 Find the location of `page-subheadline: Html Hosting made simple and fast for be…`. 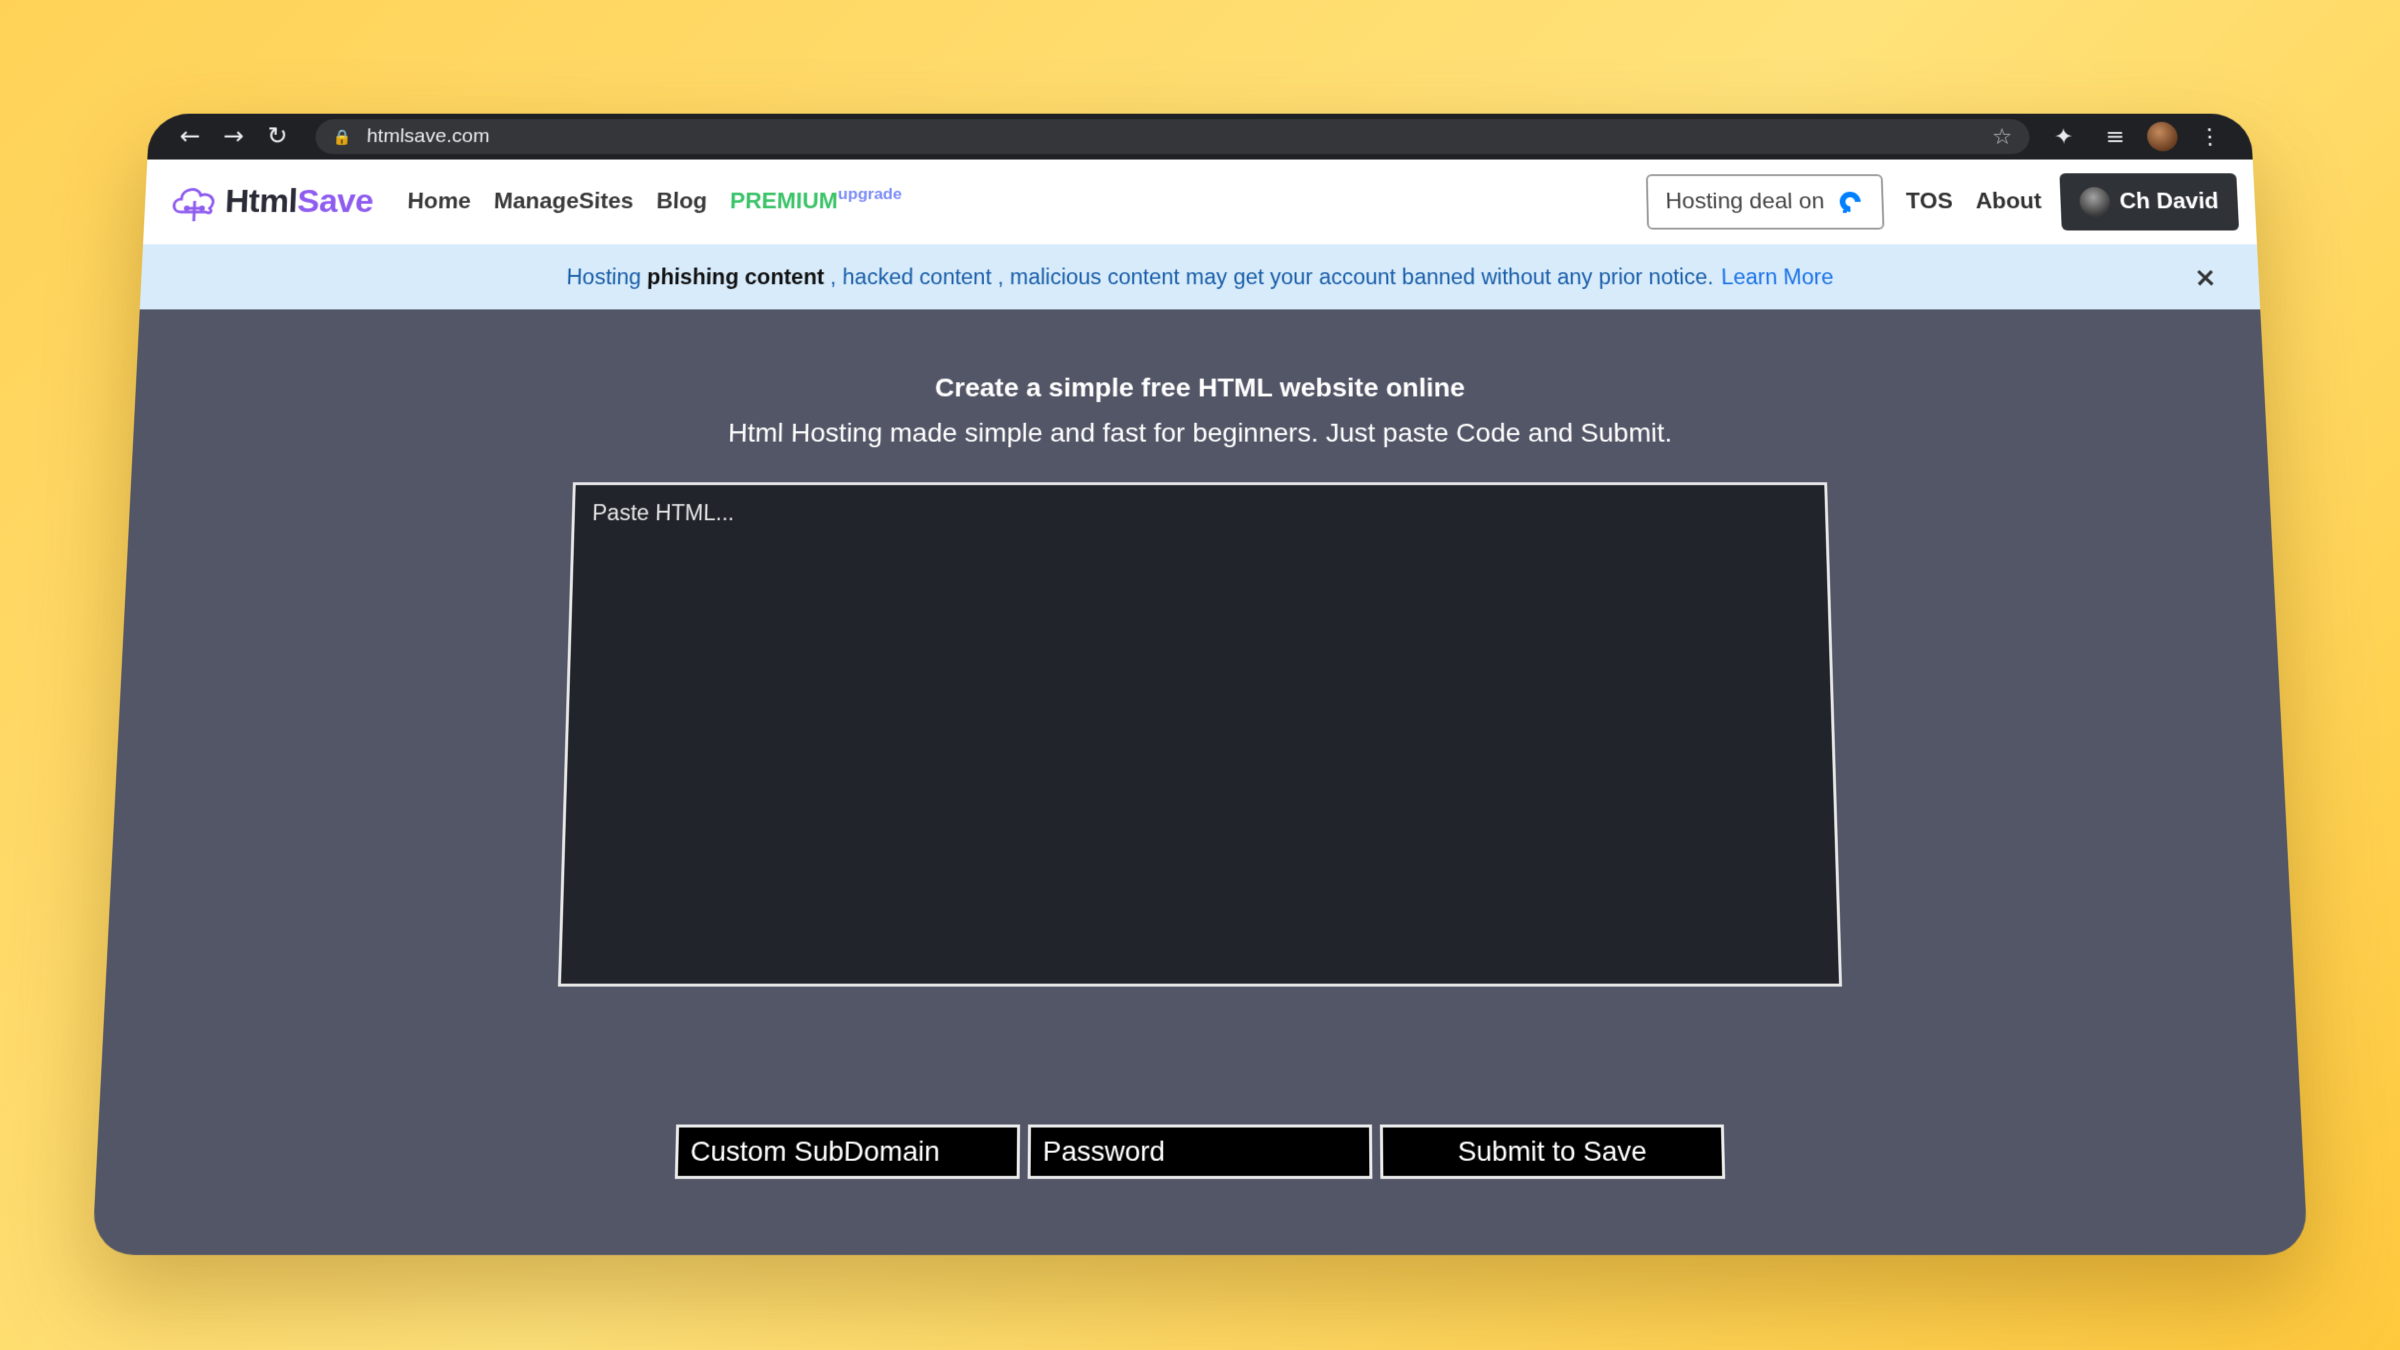

page-subheadline: Html Hosting made simple and fast for be… is located at coordinates (1200, 433).